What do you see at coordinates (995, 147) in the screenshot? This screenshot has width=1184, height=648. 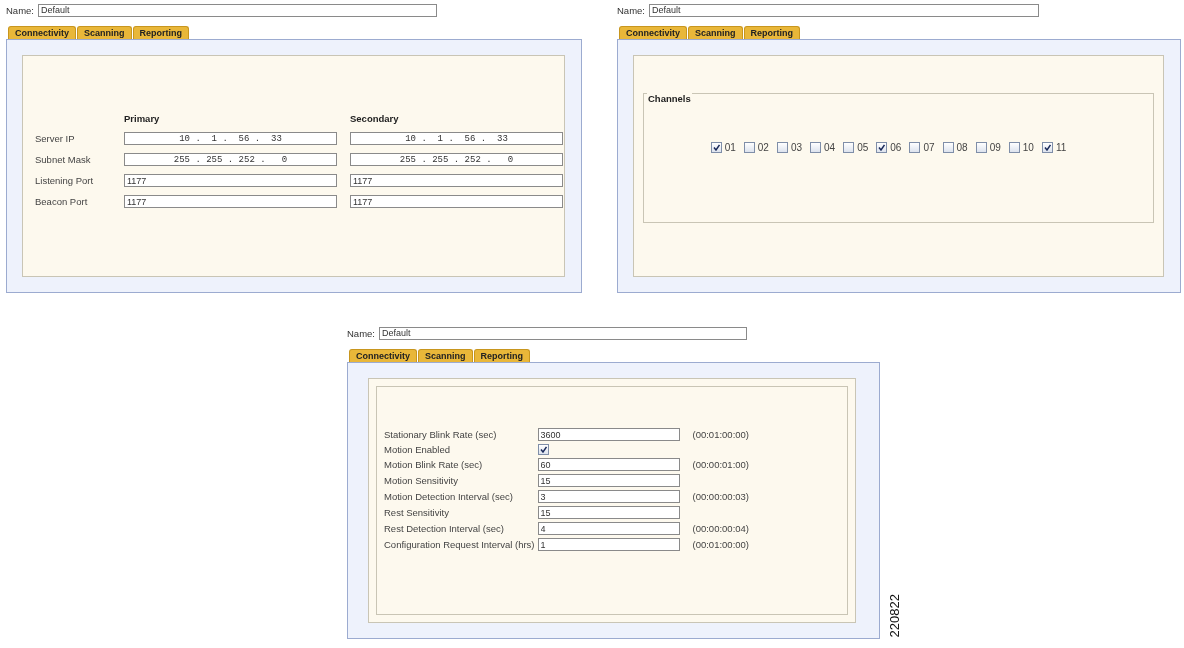 I see `checkbox-label: 09` at bounding box center [995, 147].